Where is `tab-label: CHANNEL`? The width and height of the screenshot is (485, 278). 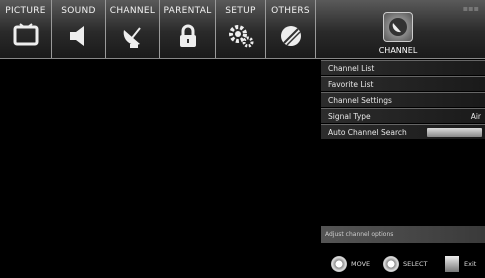 tab-label: CHANNEL is located at coordinates (132, 11).